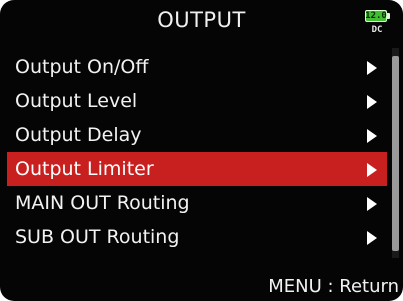  I want to click on menu-item-label: Output Limiter, so click(84, 169).